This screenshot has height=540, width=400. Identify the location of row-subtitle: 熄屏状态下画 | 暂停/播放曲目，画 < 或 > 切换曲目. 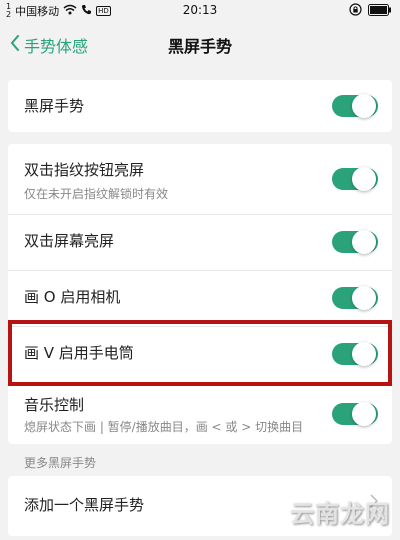
(164, 427).